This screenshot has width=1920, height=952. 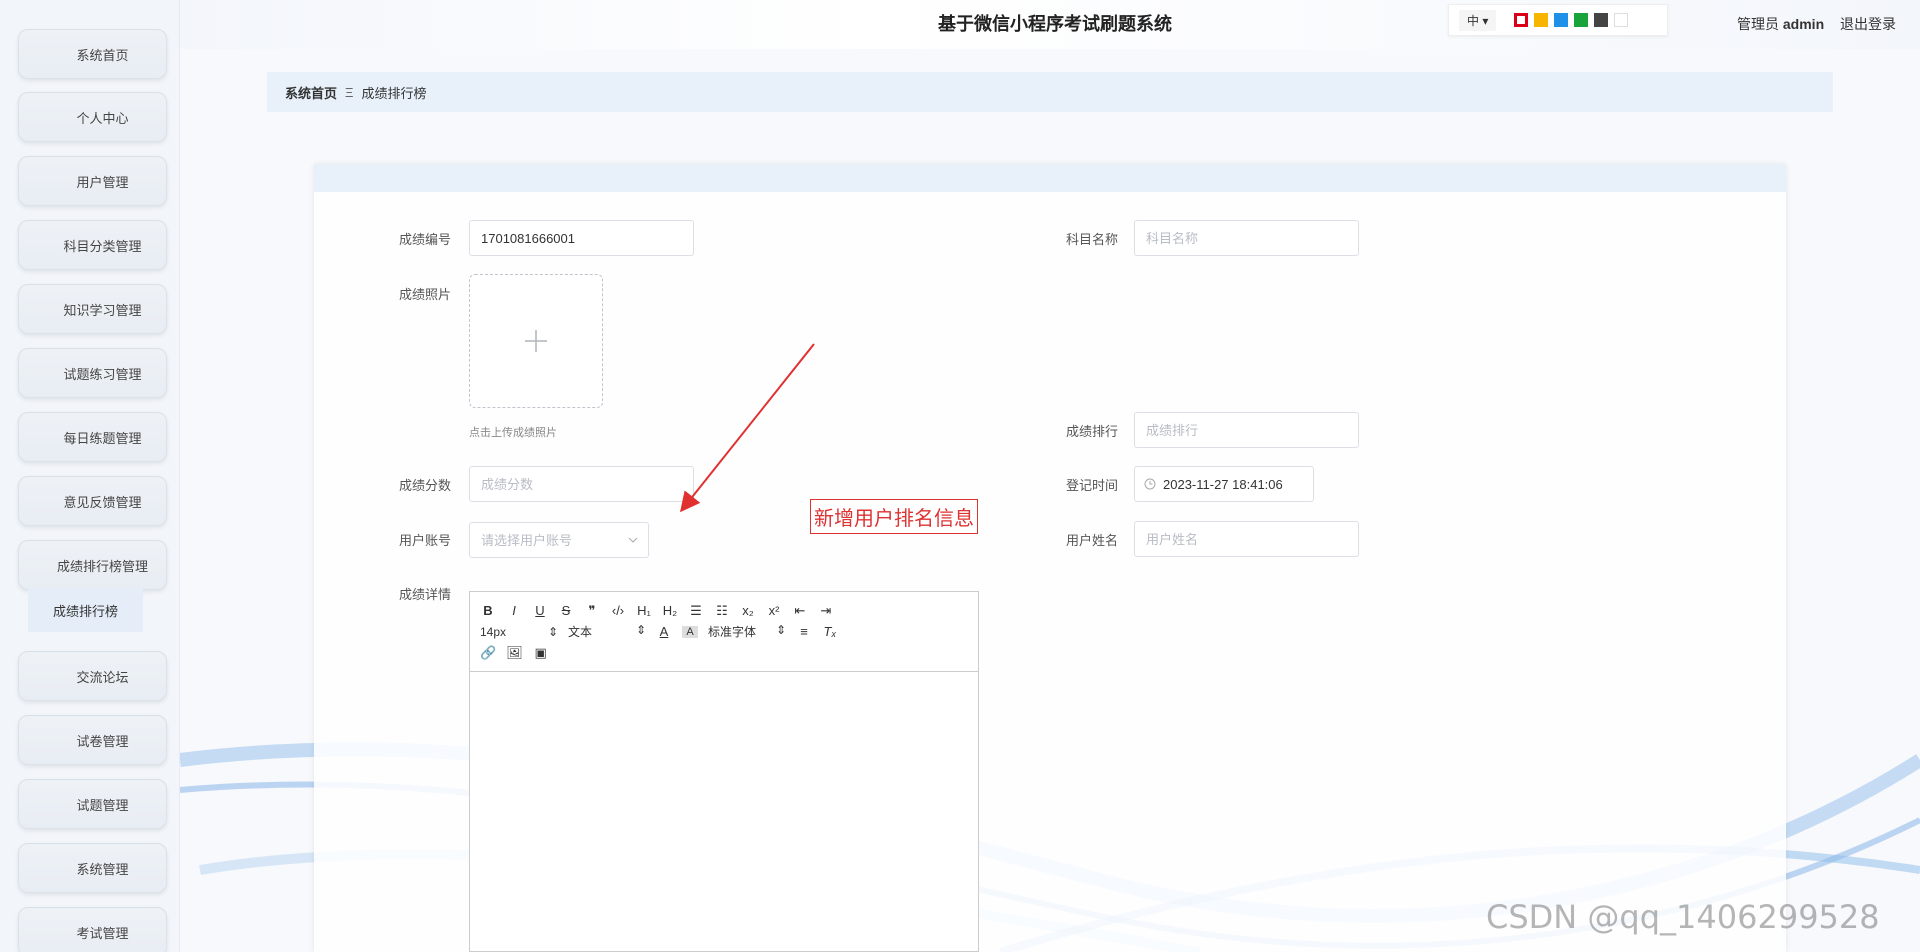 I want to click on chevron-down-icon, so click(x=633, y=540).